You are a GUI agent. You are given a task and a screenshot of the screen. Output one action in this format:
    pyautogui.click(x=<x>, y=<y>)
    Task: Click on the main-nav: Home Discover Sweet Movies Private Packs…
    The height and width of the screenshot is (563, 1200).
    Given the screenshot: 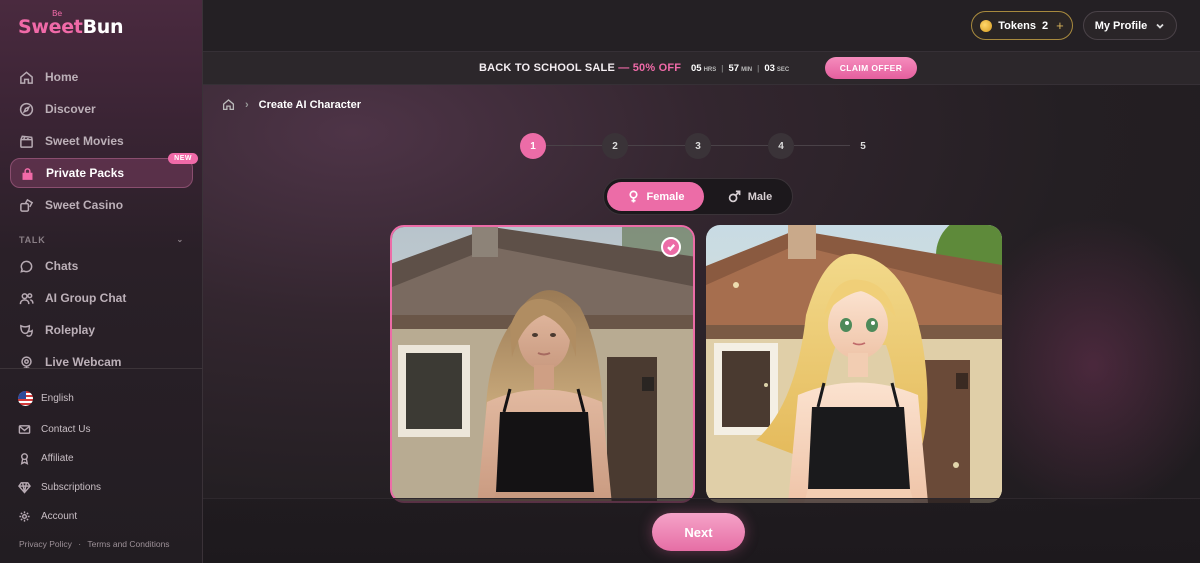 What is the action you would take?
    pyautogui.click(x=104, y=141)
    